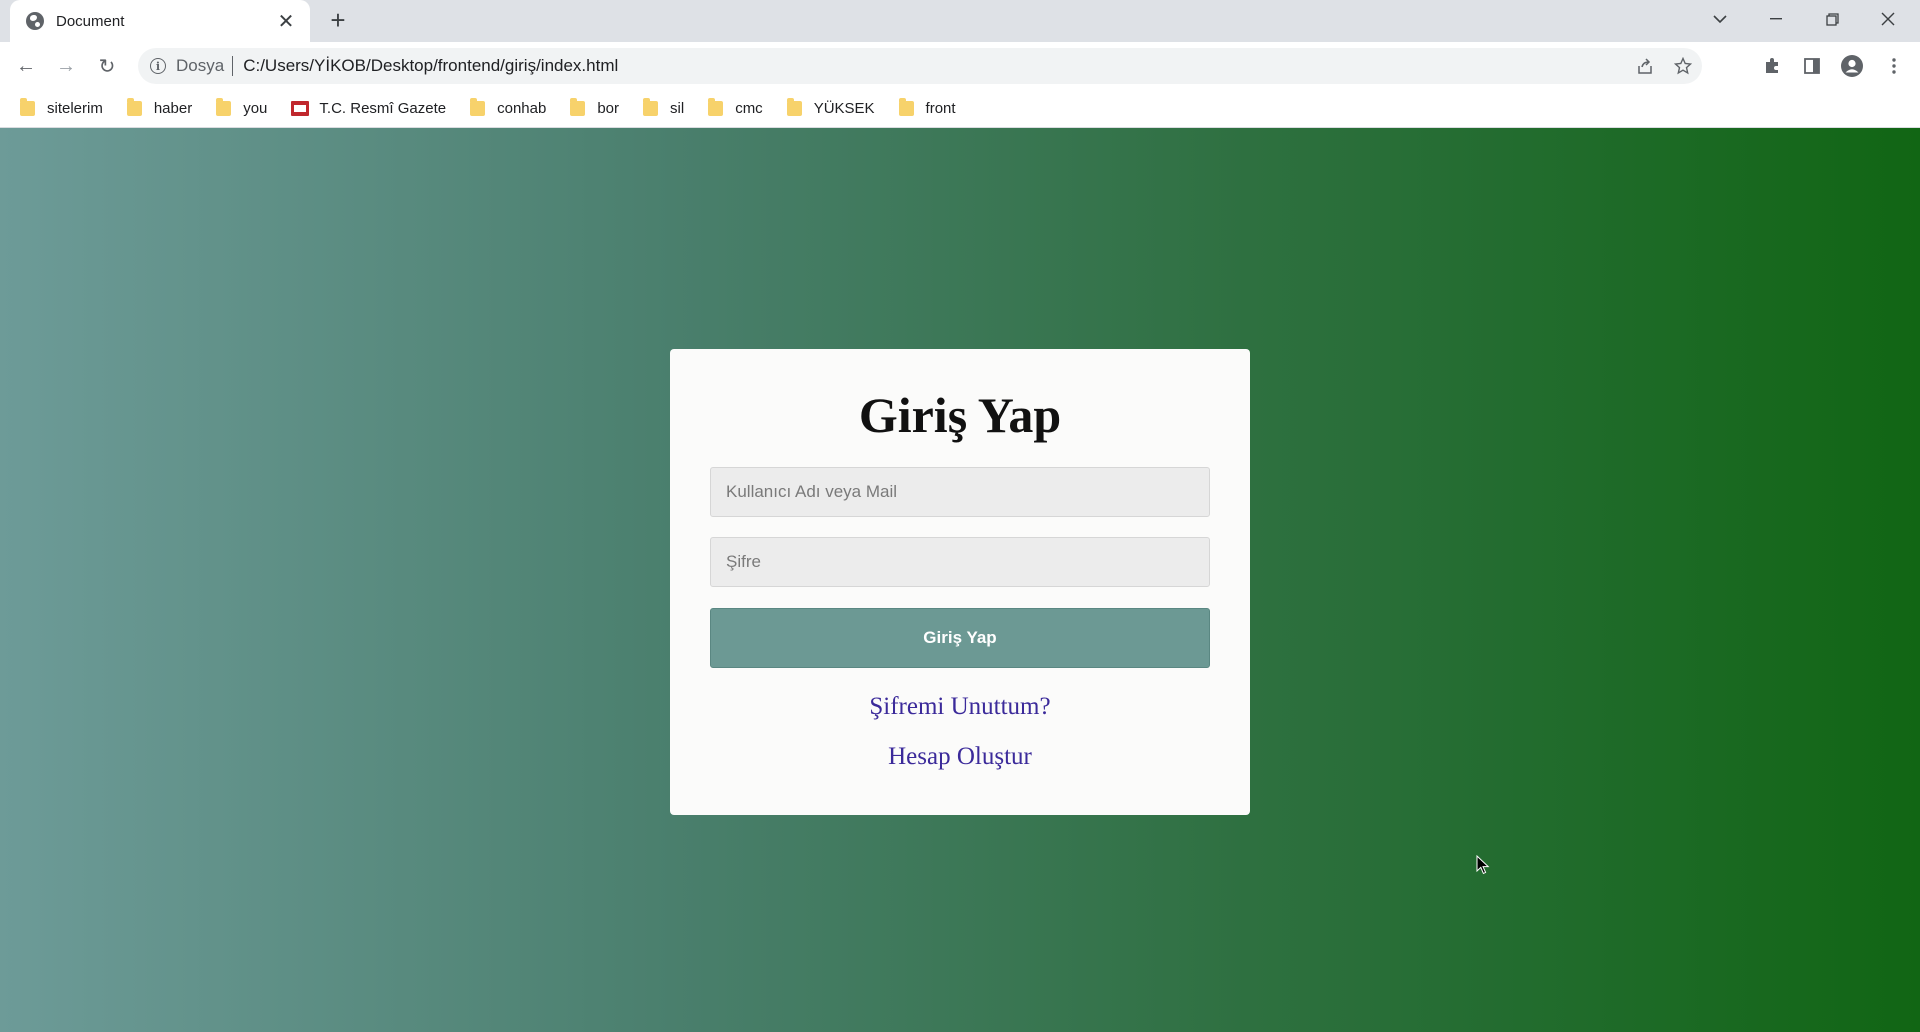 Image resolution: width=1920 pixels, height=1032 pixels. I want to click on create-account-link: Hesap Oluştur, so click(960, 757).